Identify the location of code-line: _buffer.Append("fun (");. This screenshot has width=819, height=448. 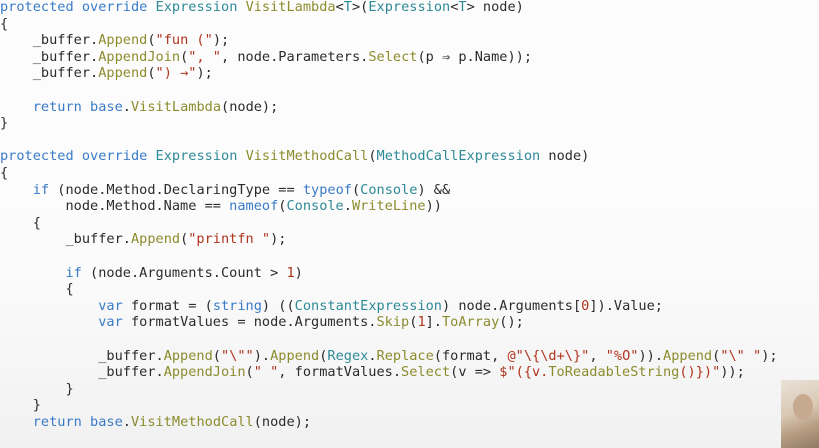
(114, 40).